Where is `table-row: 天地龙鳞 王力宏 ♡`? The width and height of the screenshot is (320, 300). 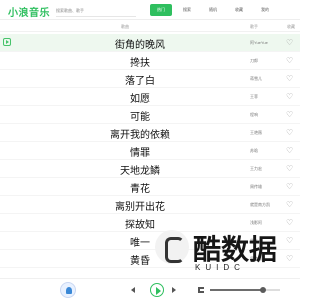
table-row: 天地龙鳞 王力宏 ♡ is located at coordinates (150, 169).